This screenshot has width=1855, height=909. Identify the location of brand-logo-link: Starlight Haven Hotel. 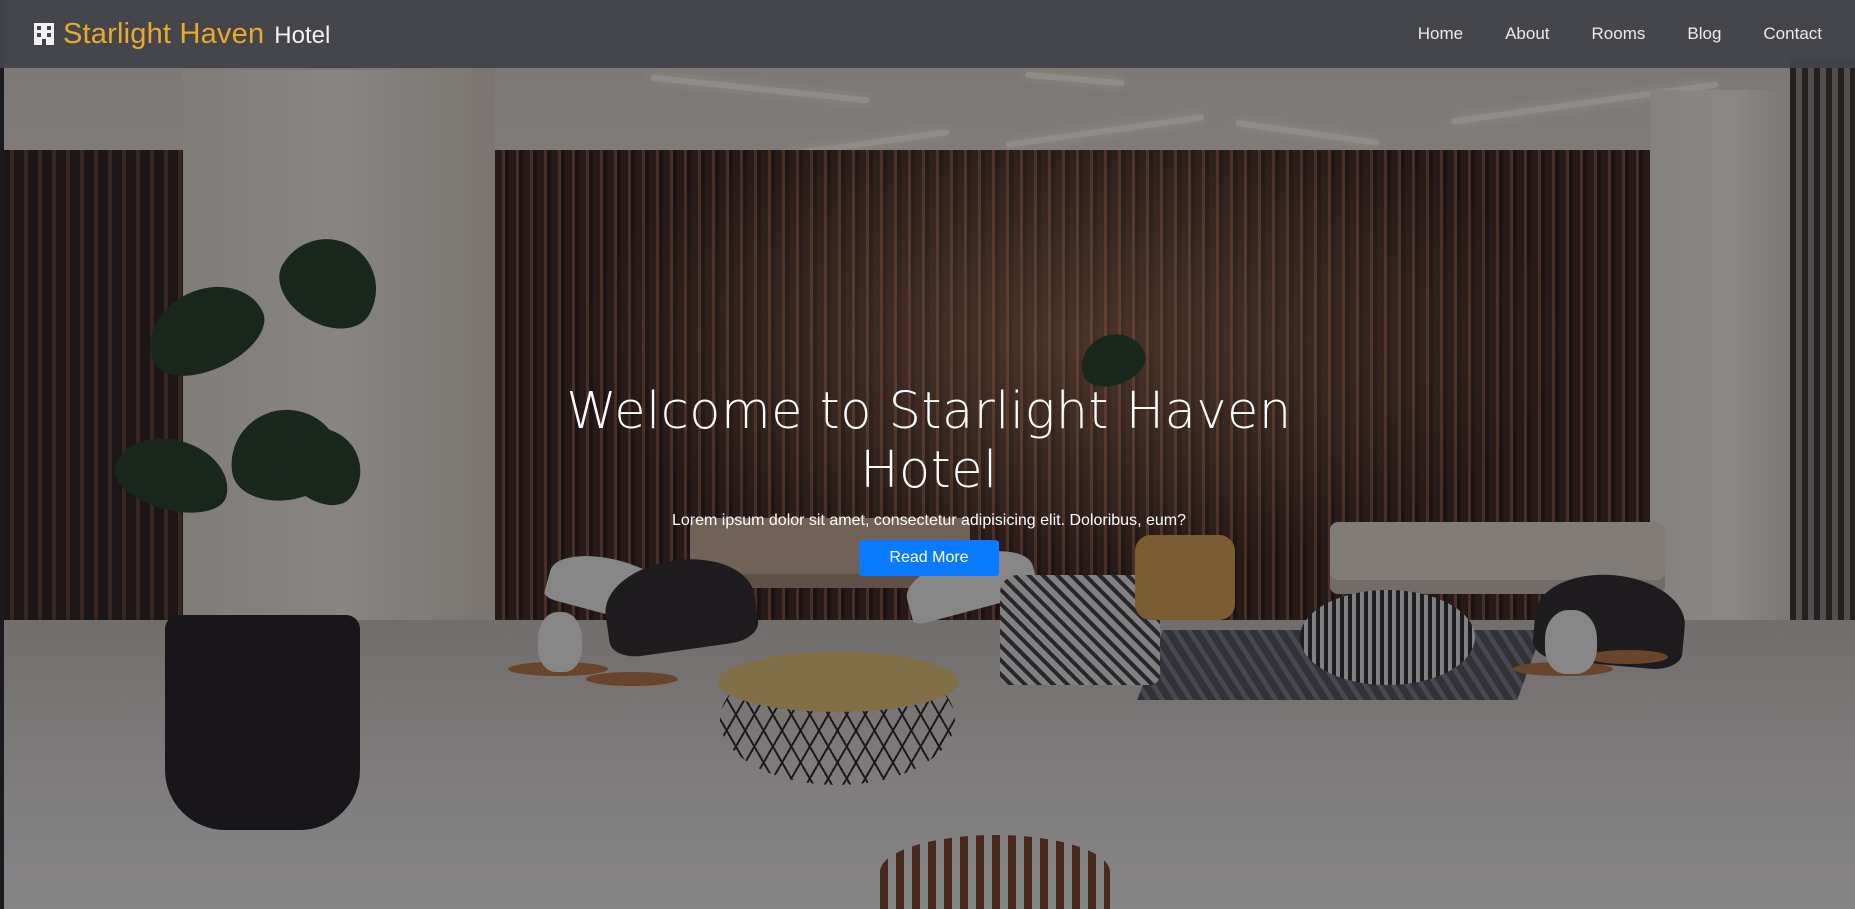
(181, 34).